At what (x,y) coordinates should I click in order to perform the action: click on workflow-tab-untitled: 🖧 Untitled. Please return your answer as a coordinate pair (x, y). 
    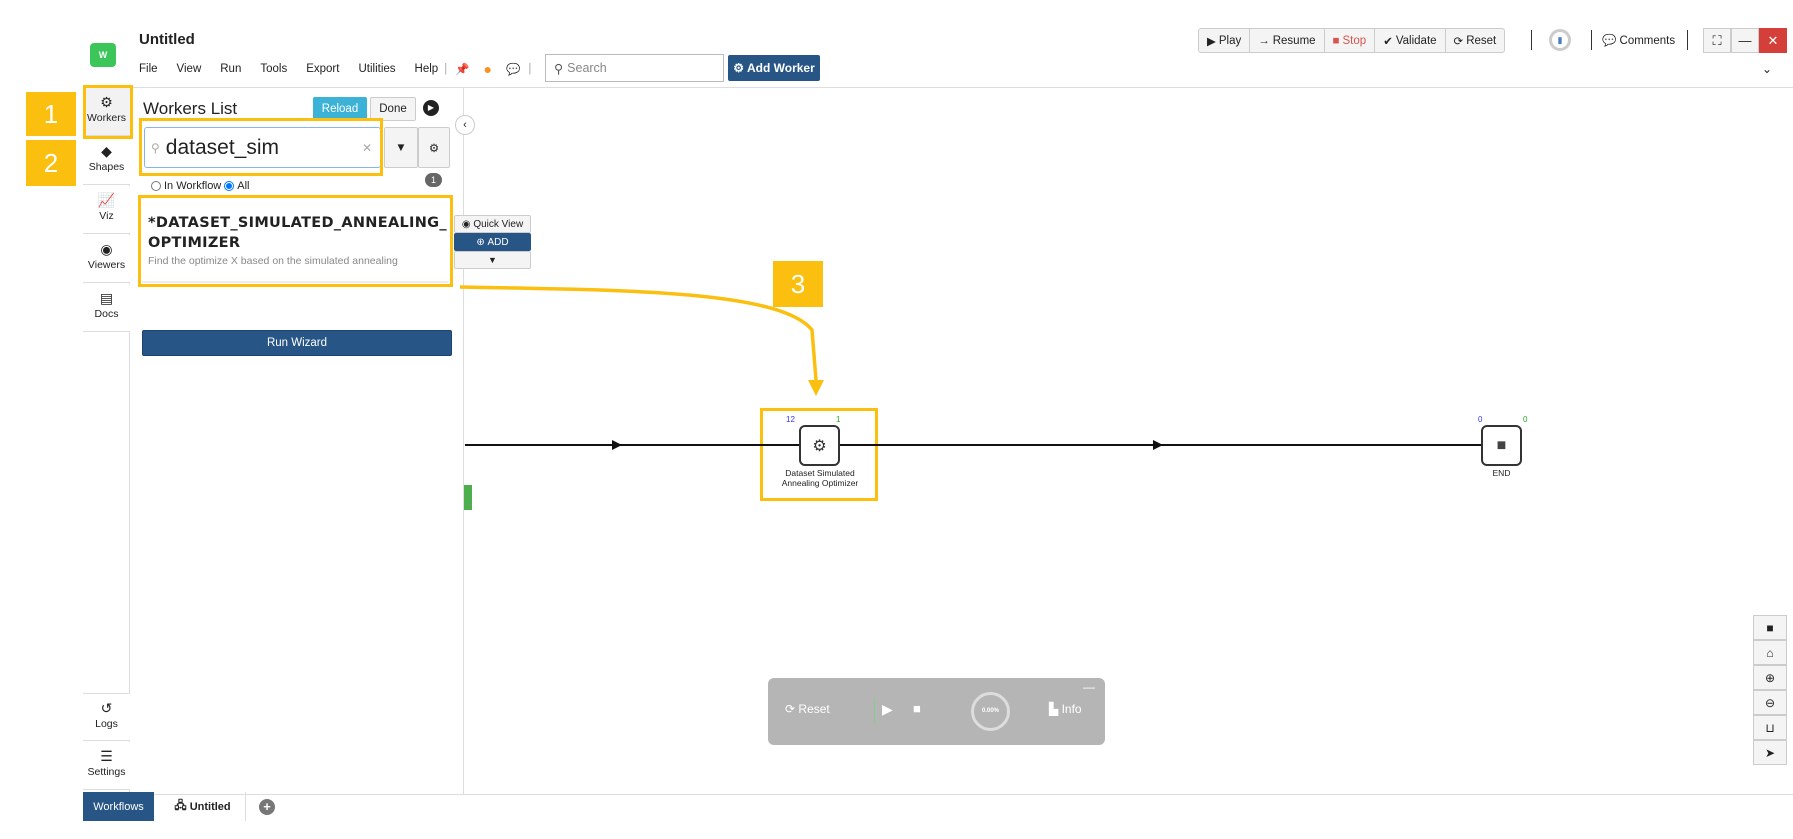
    Looking at the image, I should click on (203, 806).